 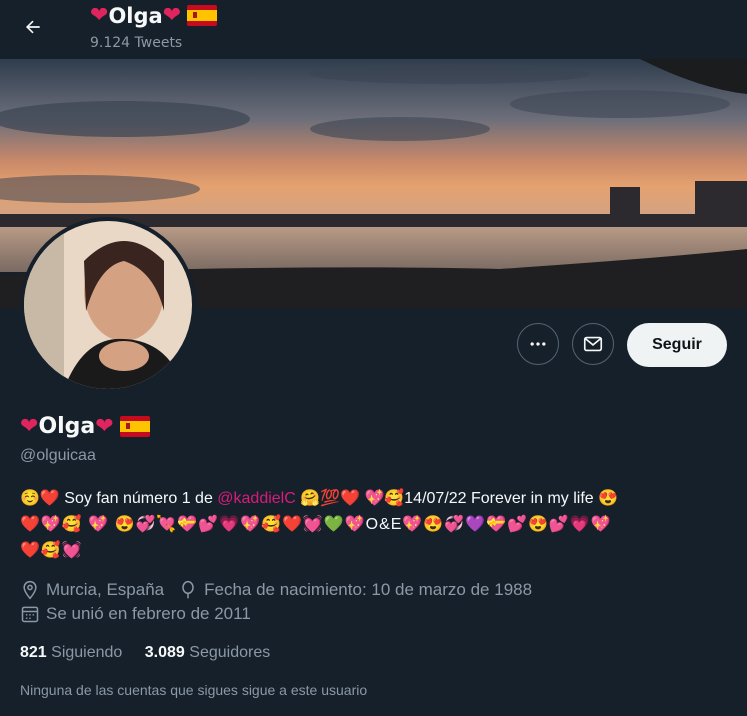 I want to click on bio-text-2: 14/07/22 Forever in my life, so click(x=499, y=498).